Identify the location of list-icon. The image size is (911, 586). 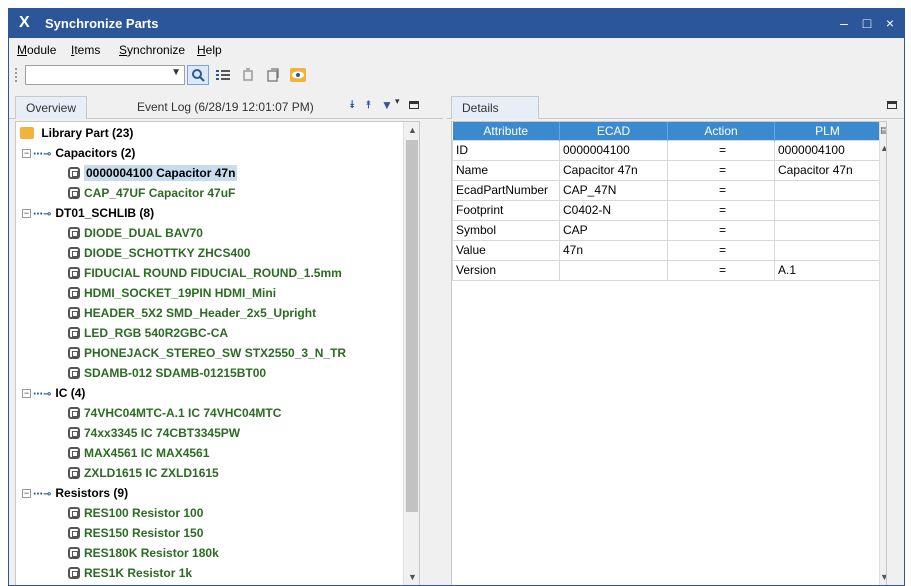
(223, 75).